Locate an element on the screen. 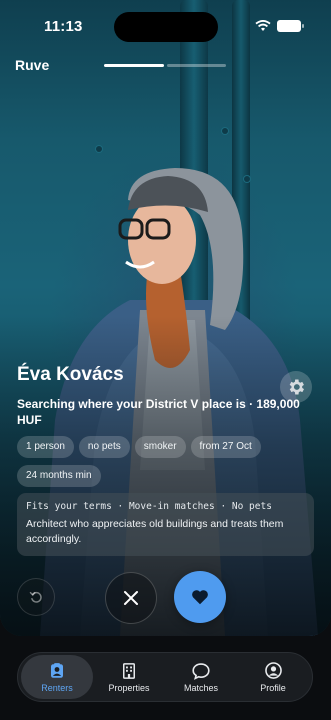 This screenshot has height=720, width=331. gear-icon is located at coordinates (296, 387).